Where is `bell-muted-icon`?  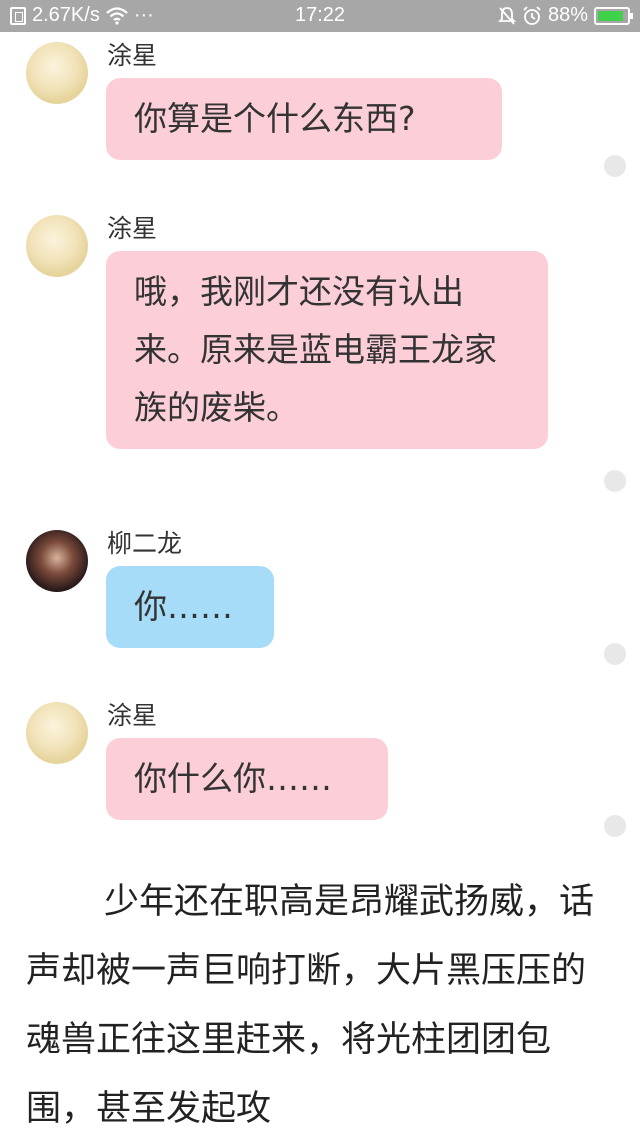
bell-muted-icon is located at coordinates (506, 15).